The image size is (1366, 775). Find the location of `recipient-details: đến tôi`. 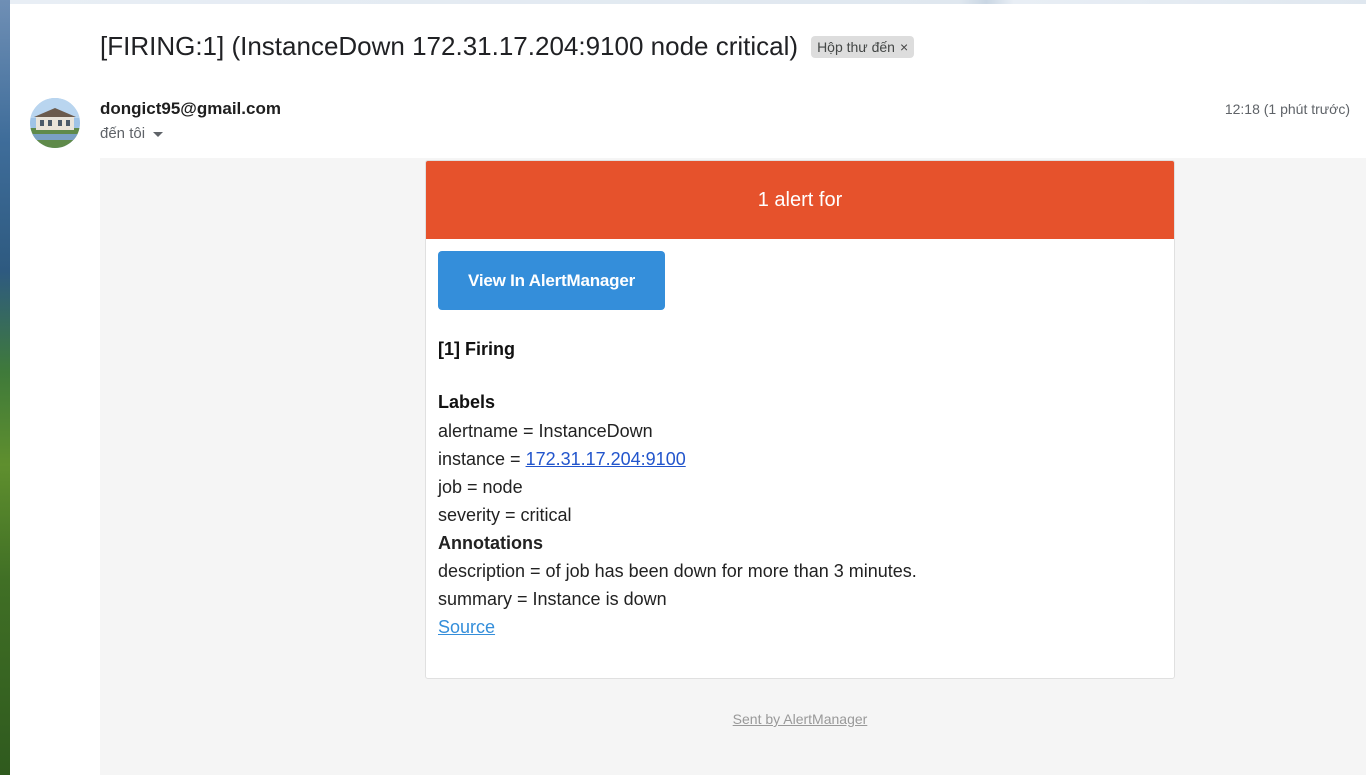

recipient-details: đến tôi is located at coordinates (132, 133).